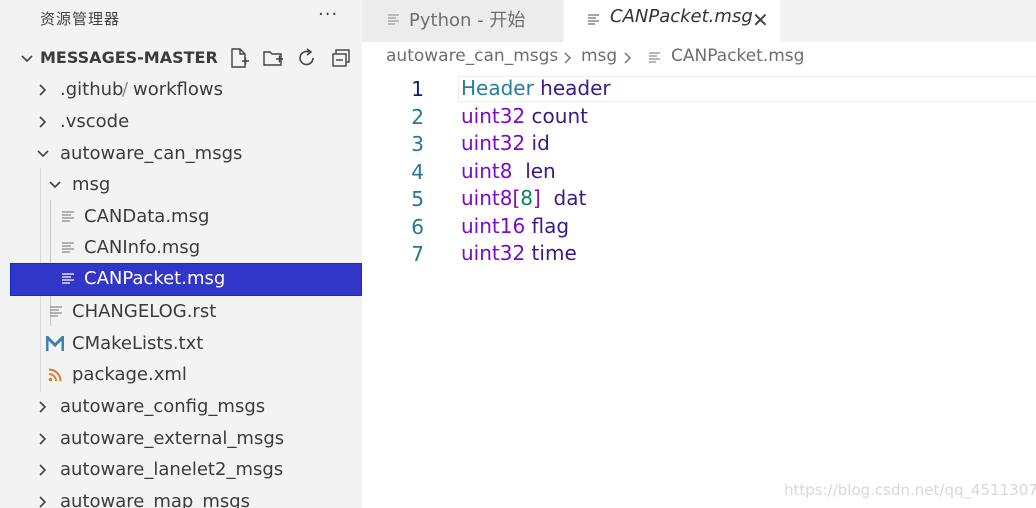 The image size is (1036, 508). Describe the element at coordinates (760, 20) in the screenshot. I see `close-icon: ✕` at that location.